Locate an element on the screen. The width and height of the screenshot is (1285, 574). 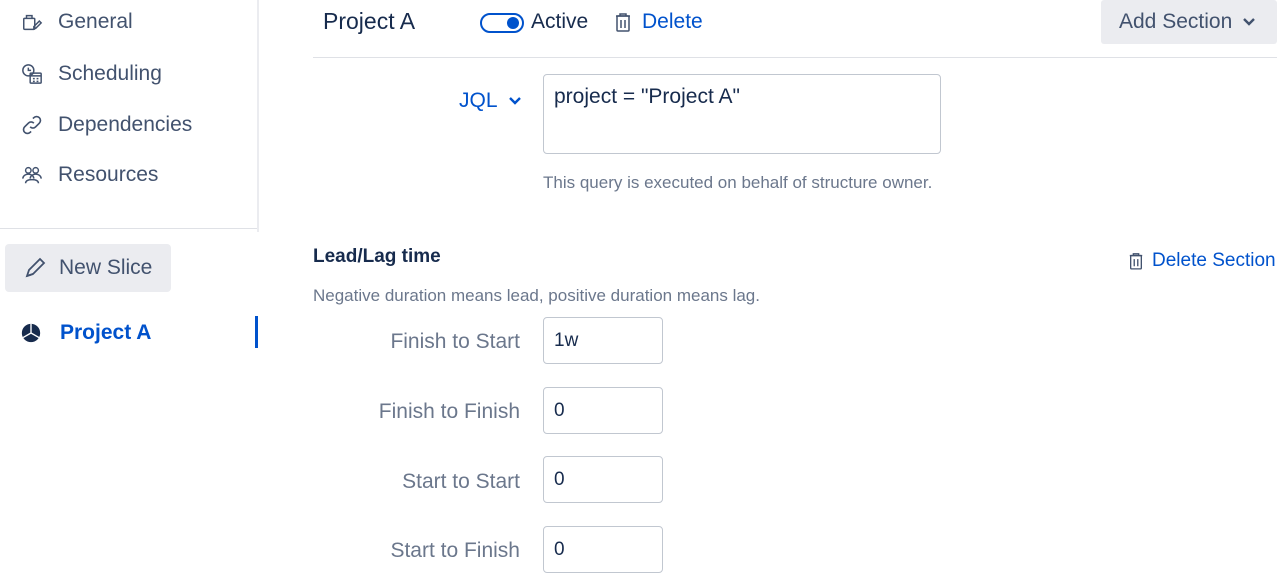
new-slice-button: New Slice is located at coordinates (88, 268).